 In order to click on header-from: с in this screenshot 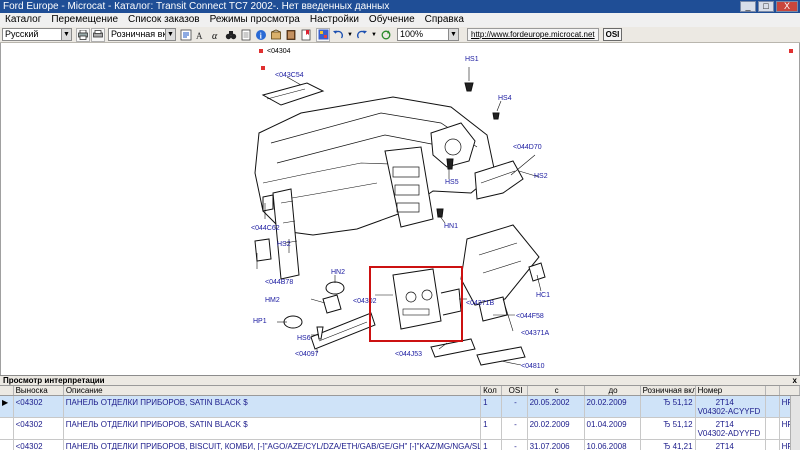, I will do `click(556, 390)`.